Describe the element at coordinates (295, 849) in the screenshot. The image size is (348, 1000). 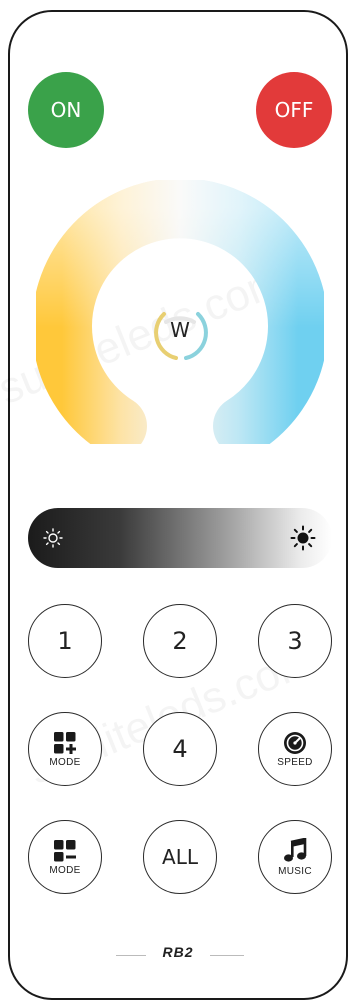
I see `music-note-icon` at that location.